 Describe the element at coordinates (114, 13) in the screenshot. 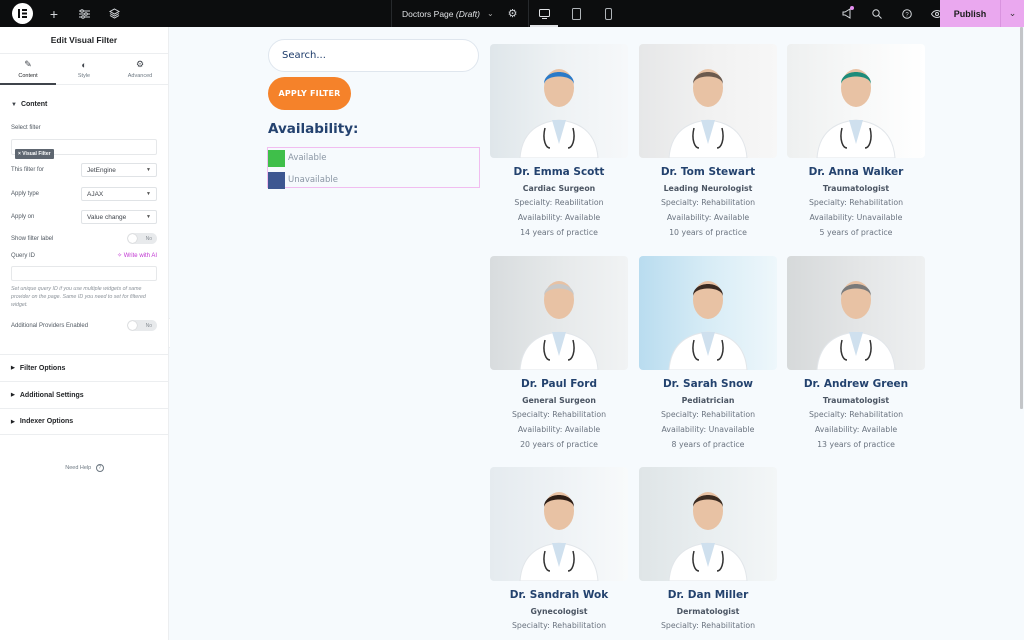

I see `layers-icon` at that location.